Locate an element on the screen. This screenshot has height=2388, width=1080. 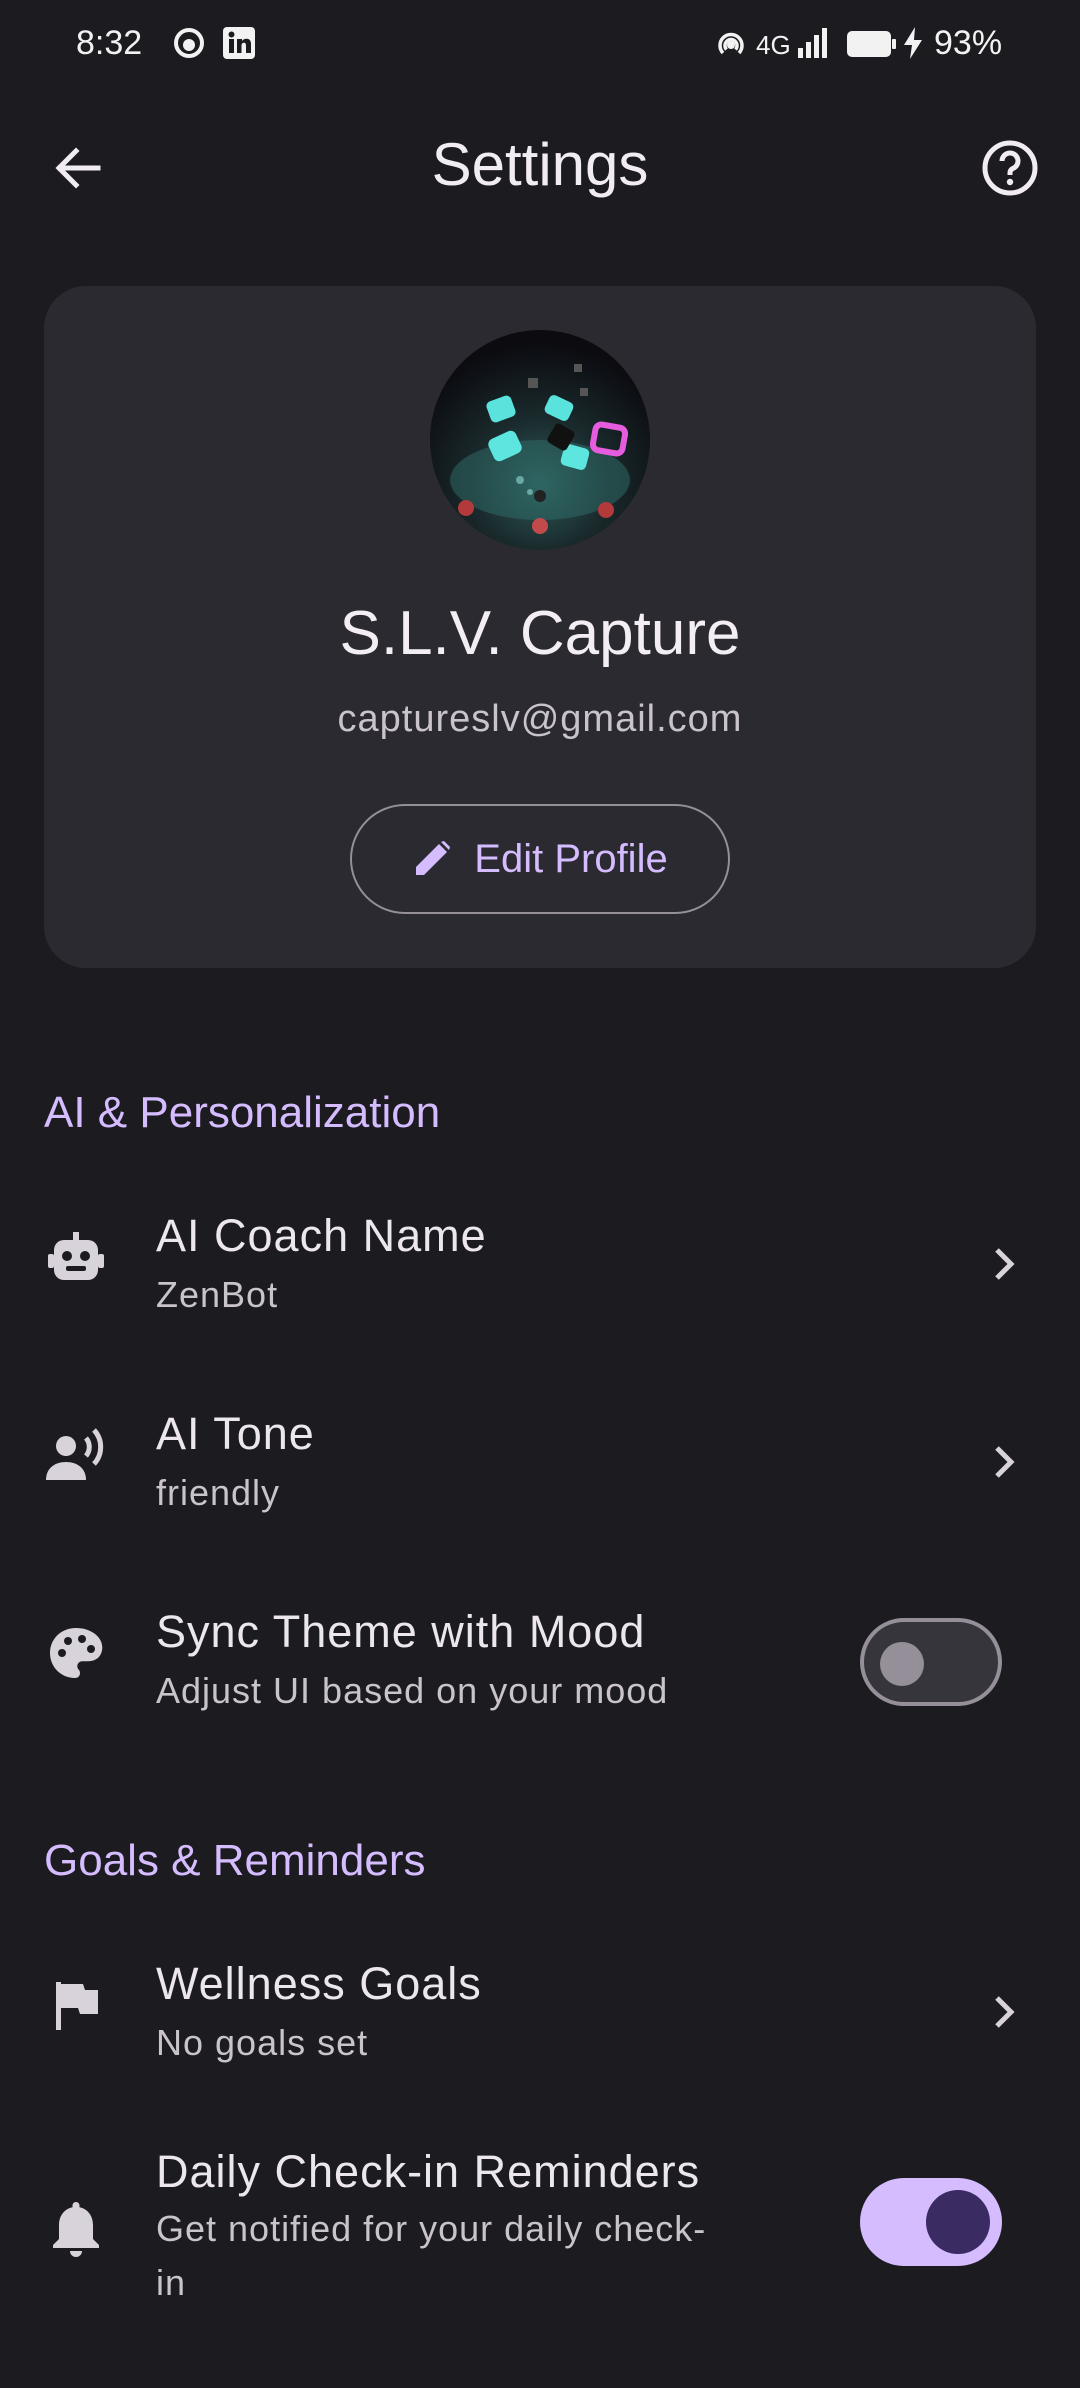
pencil-icon is located at coordinates (433, 858).